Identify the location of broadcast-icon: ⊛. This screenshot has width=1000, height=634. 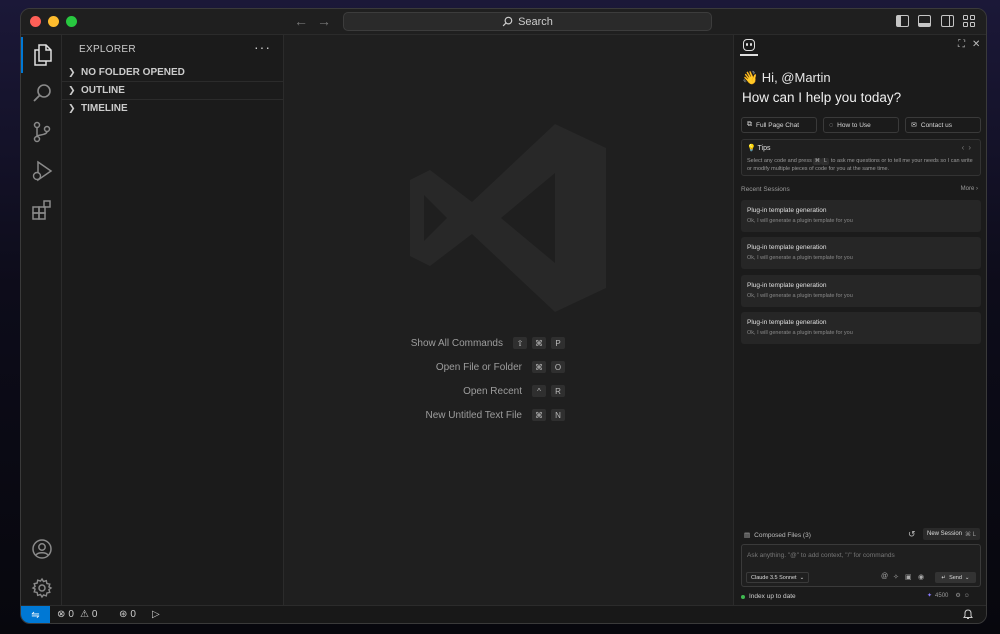
(123, 614).